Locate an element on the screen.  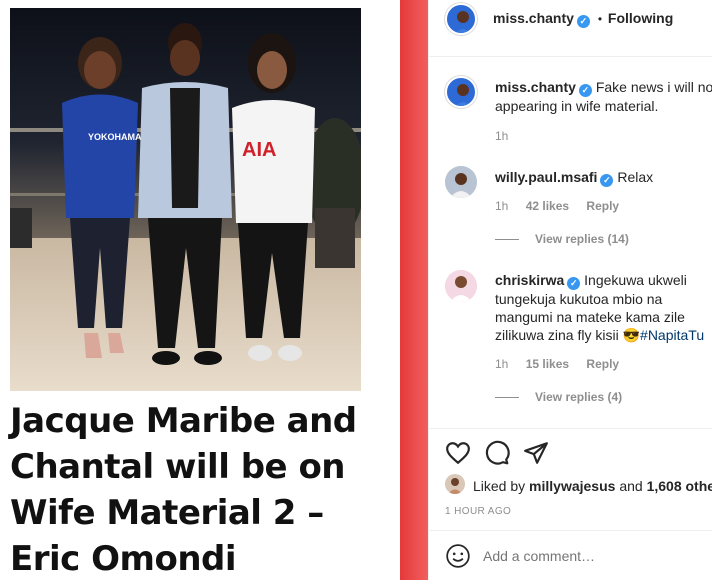
header-avatar is located at coordinates (461, 19).